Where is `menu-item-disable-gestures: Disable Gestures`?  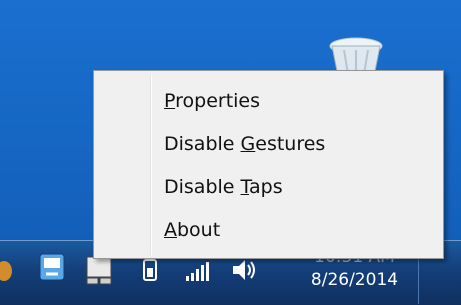
menu-item-disable-gestures: Disable Gestures is located at coordinates (268, 144).